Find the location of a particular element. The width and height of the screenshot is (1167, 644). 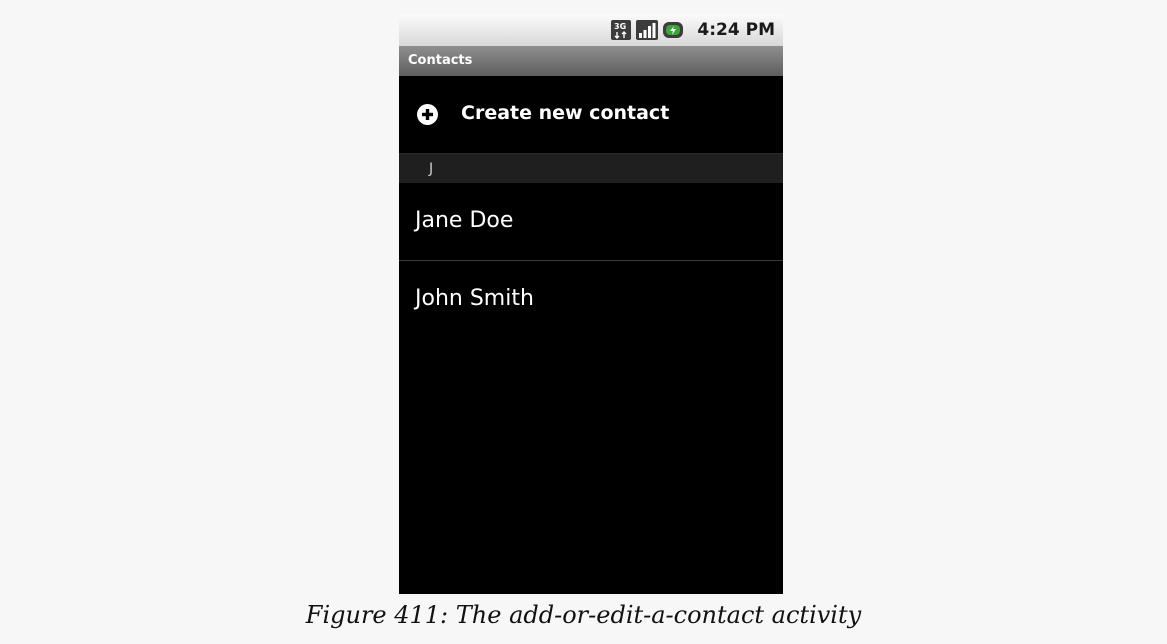

status-bar: 3G 4:24 PM is located at coordinates (591, 30).